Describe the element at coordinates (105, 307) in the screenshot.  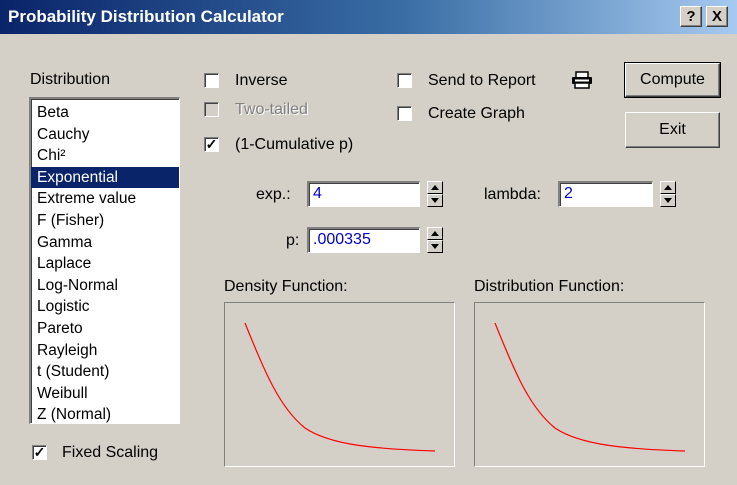
I see `distribution-item: Logistic` at that location.